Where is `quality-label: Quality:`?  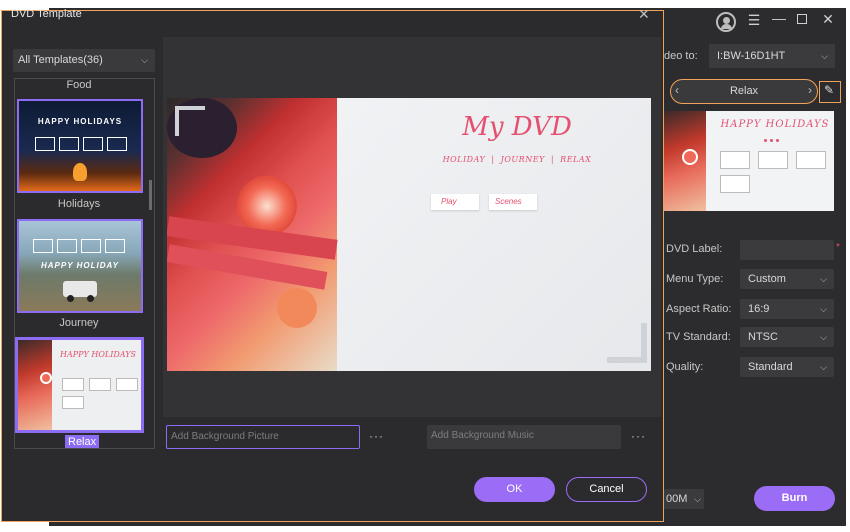 quality-label: Quality: is located at coordinates (685, 367).